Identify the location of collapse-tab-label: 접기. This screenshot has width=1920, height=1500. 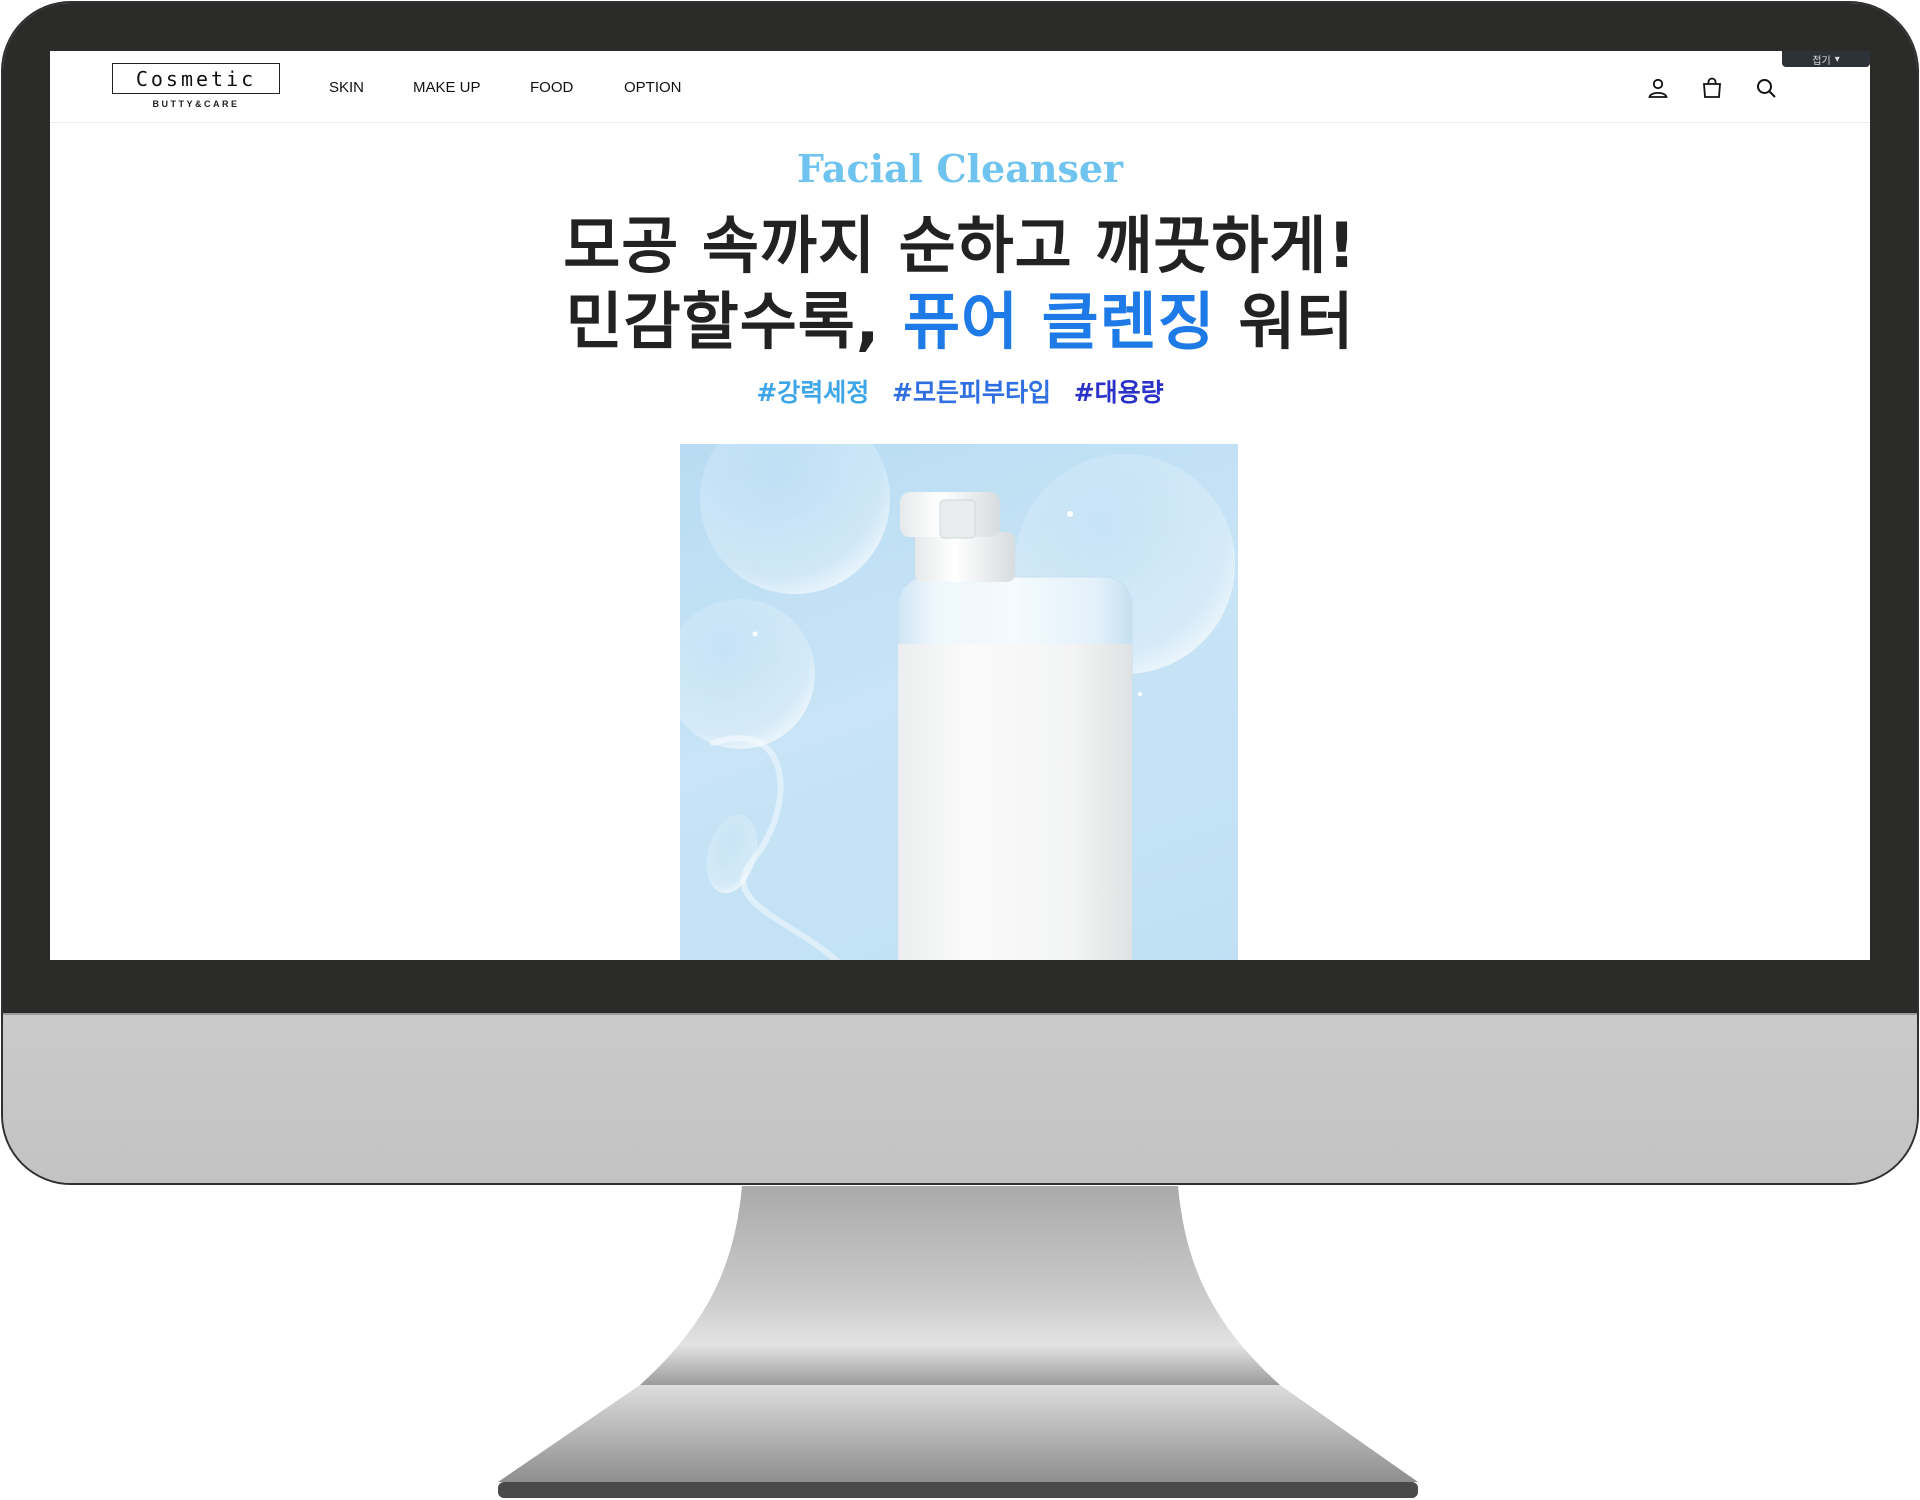
(1821, 61).